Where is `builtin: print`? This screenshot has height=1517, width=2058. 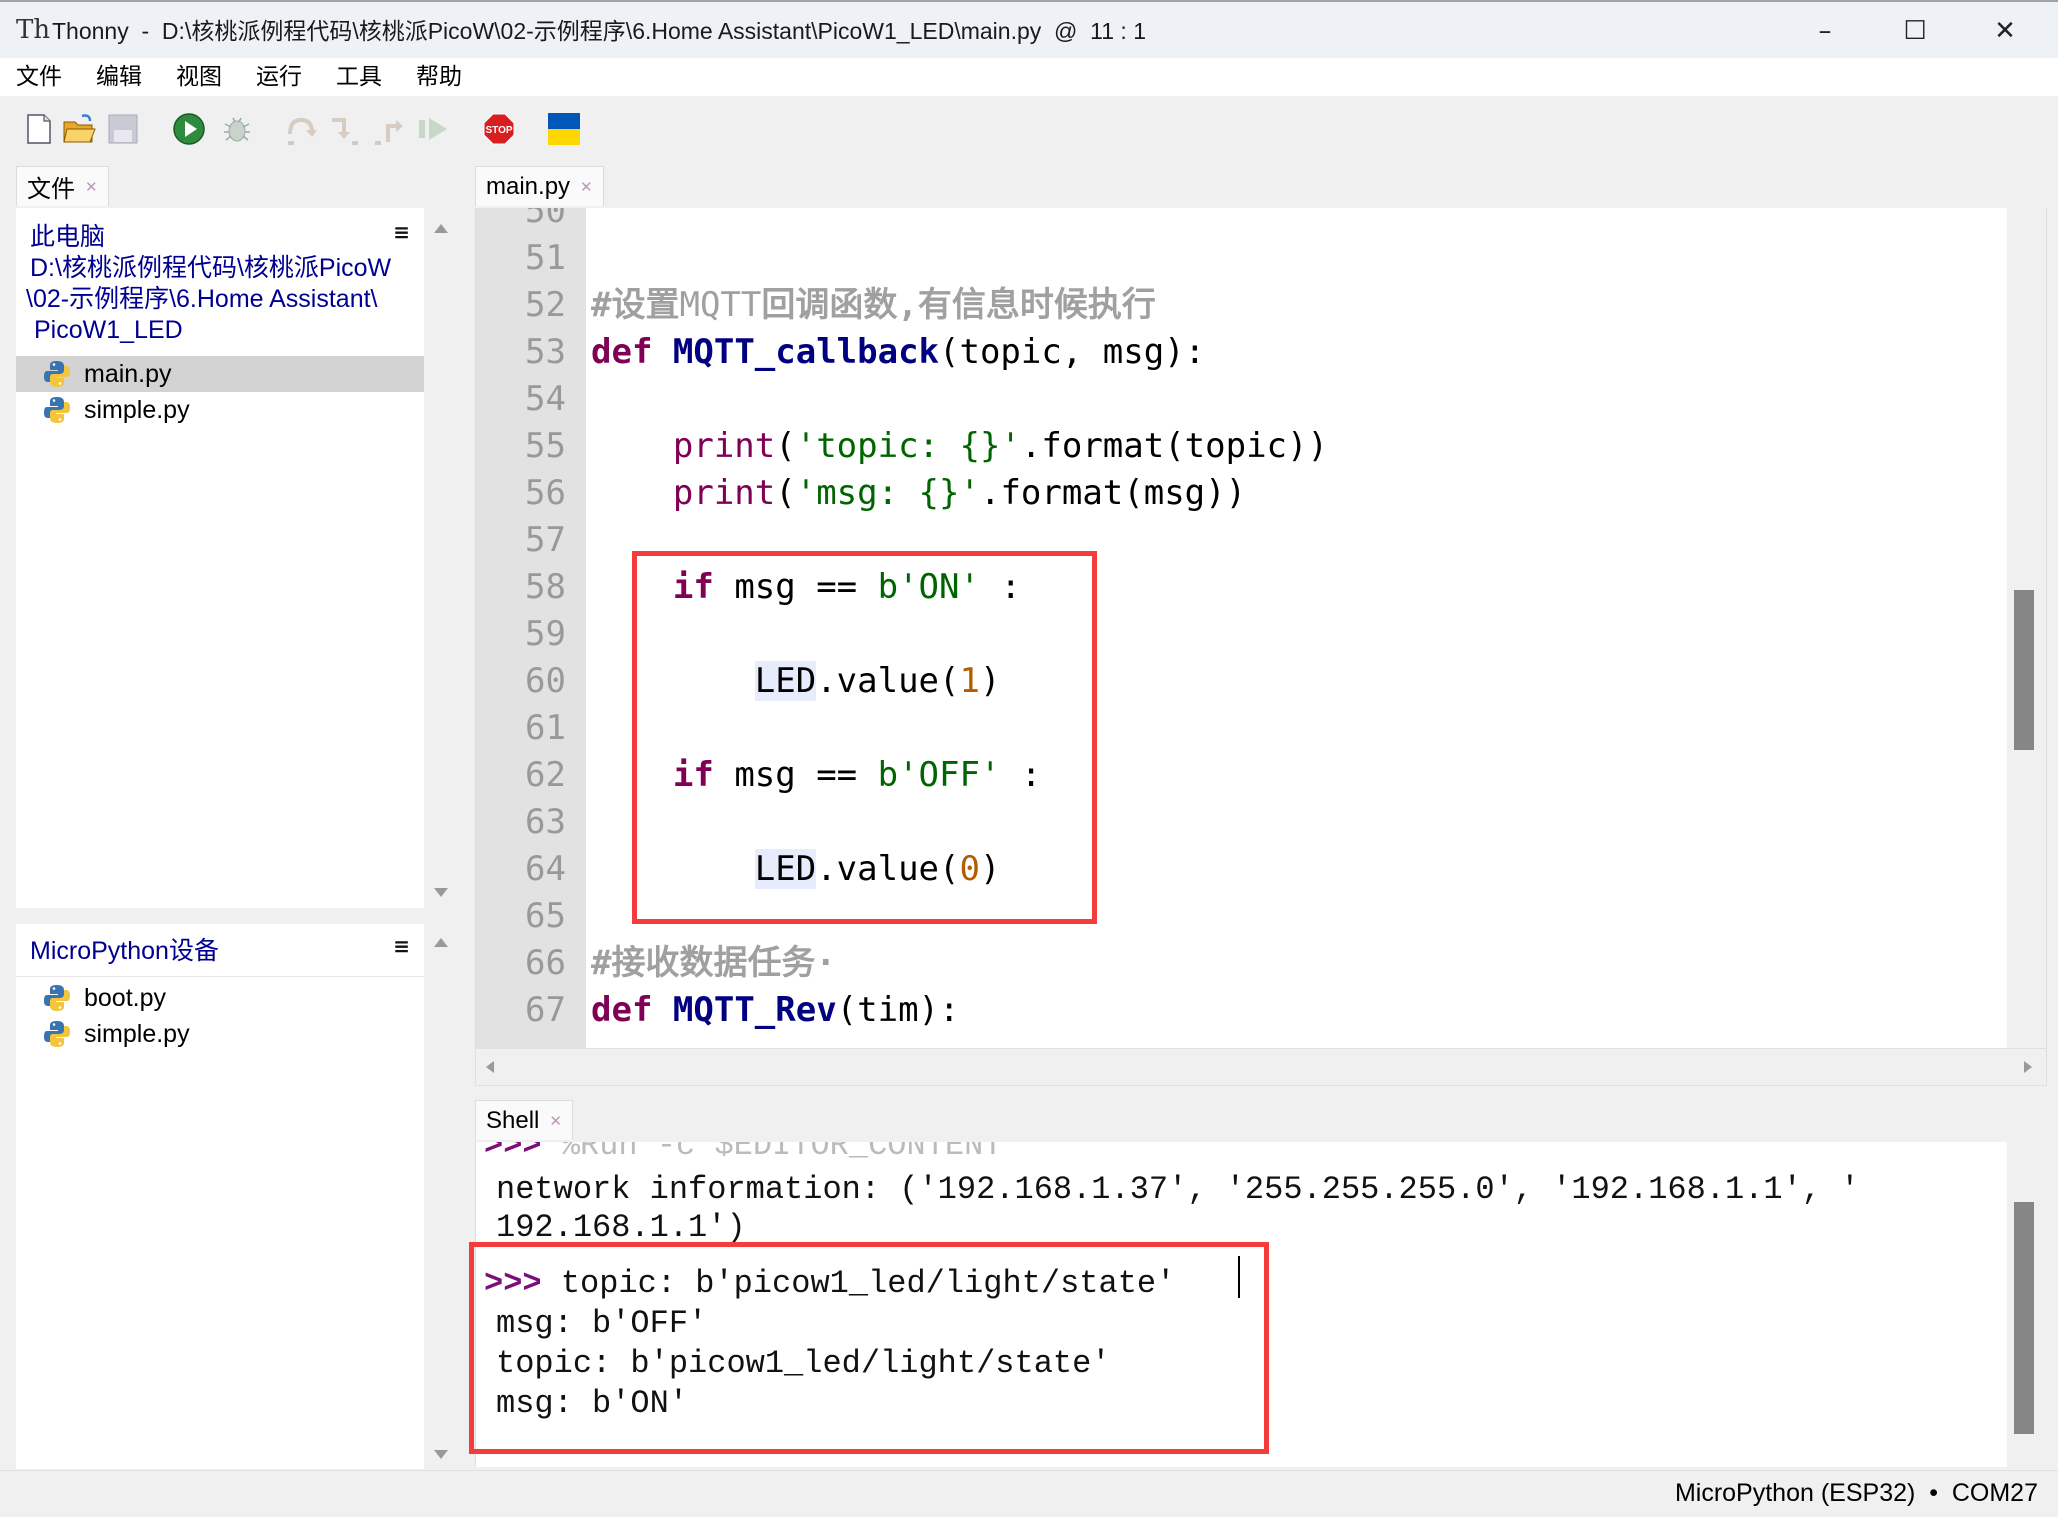
builtin: print is located at coordinates (724, 493).